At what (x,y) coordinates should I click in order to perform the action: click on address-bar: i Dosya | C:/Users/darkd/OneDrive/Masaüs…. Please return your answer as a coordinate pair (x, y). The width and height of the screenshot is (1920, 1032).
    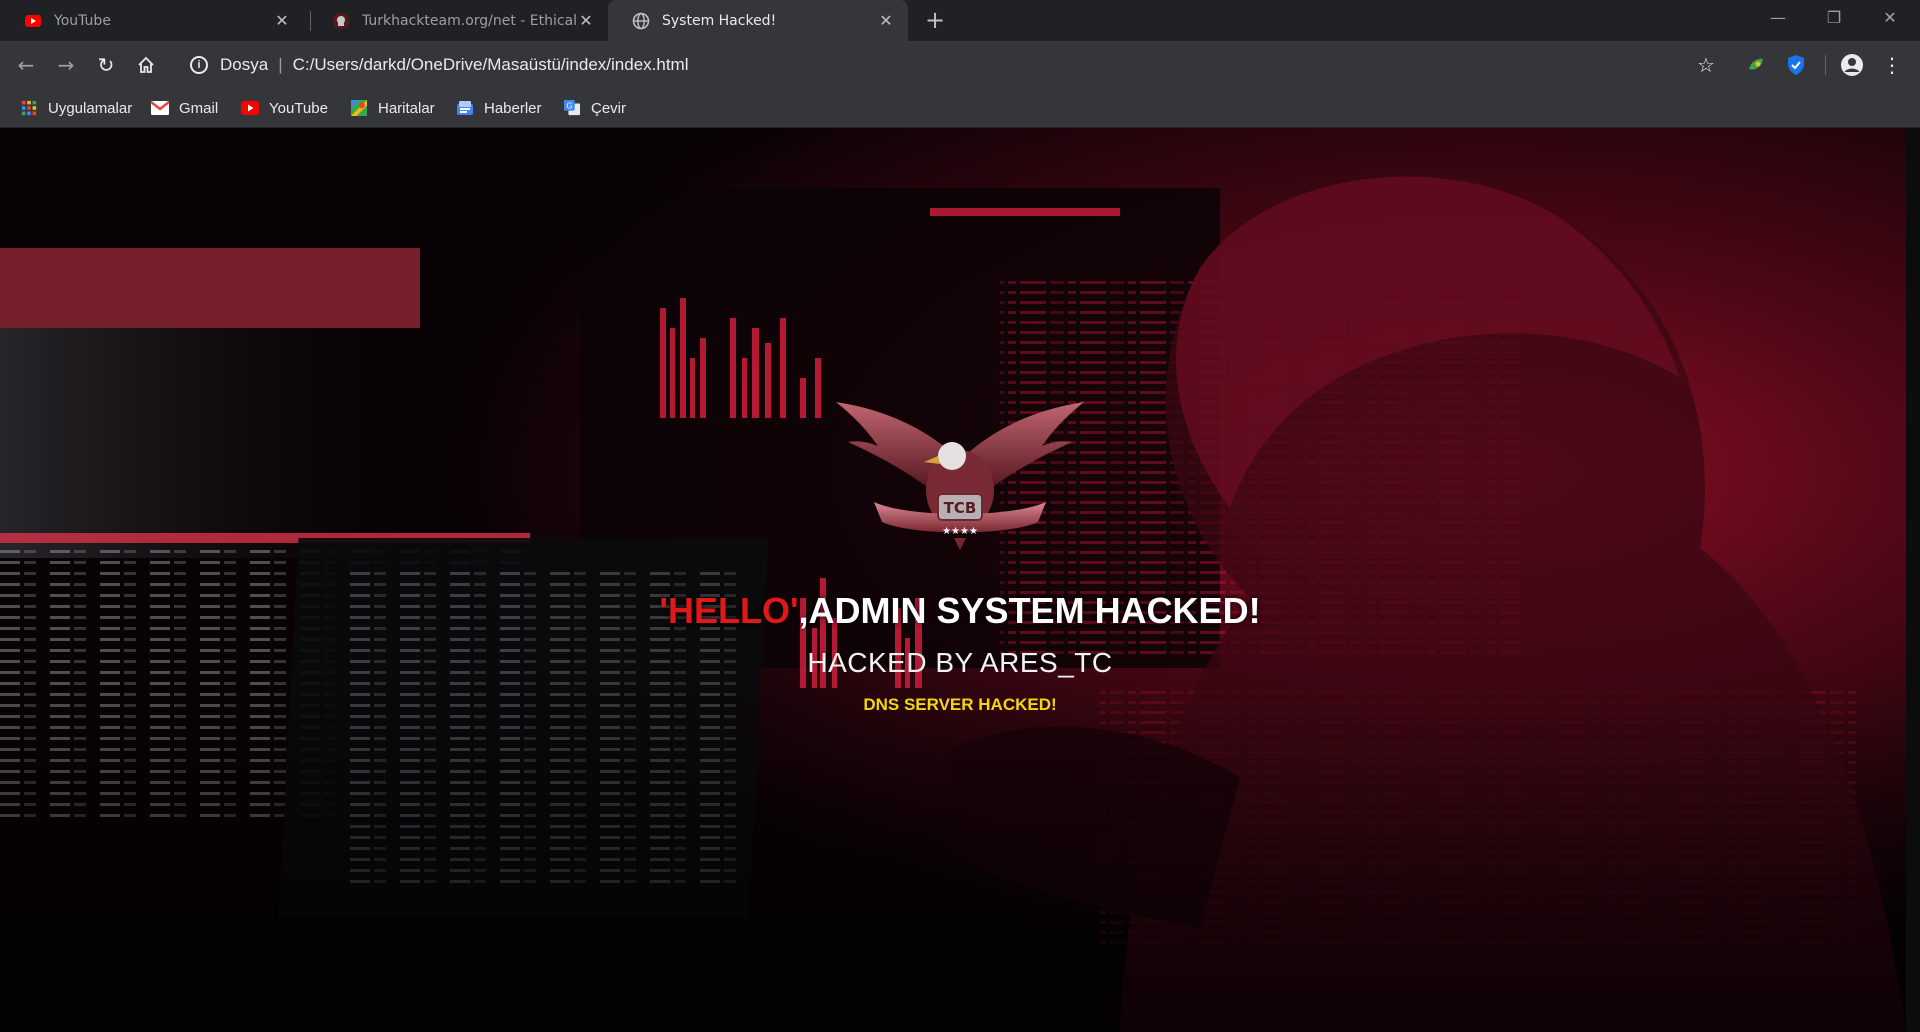
    Looking at the image, I should click on (941, 65).